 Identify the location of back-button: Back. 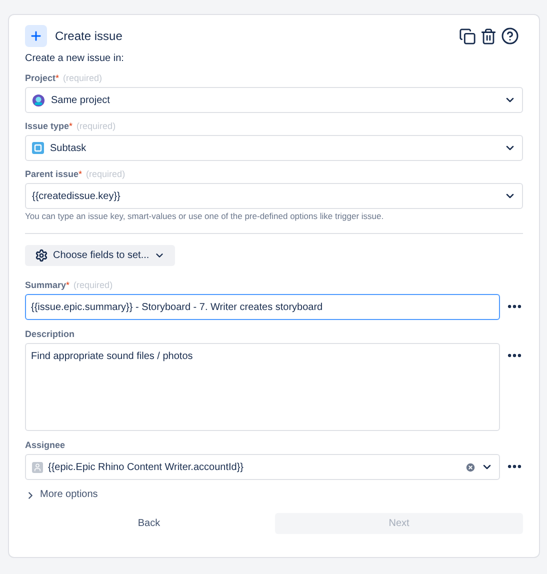
(149, 523).